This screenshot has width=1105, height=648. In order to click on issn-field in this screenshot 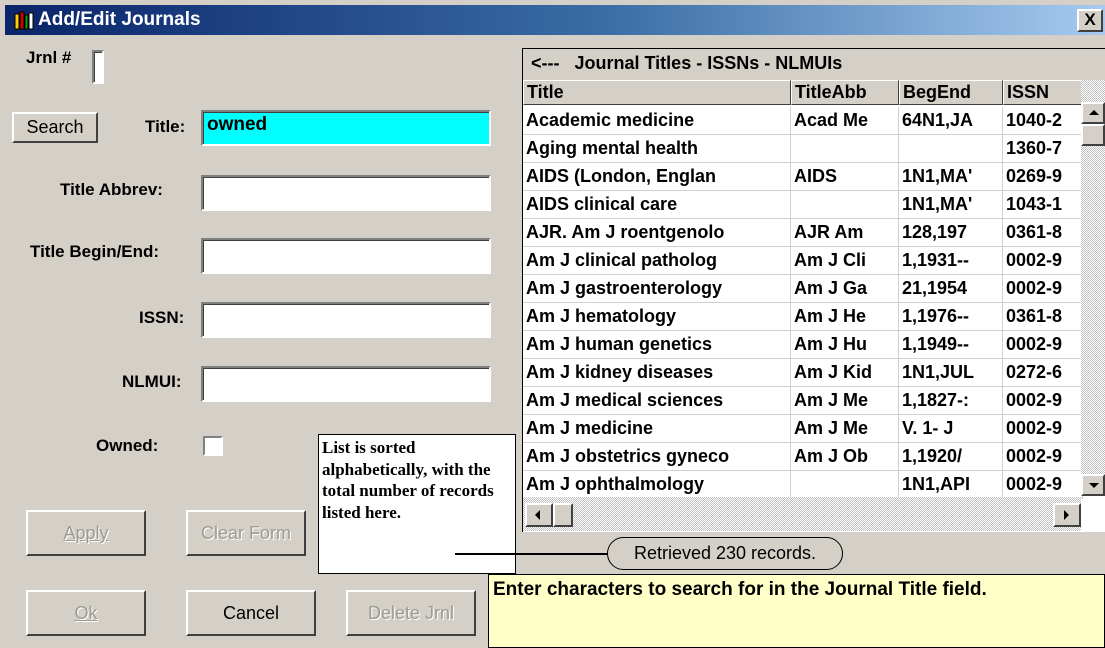, I will do `click(346, 320)`.